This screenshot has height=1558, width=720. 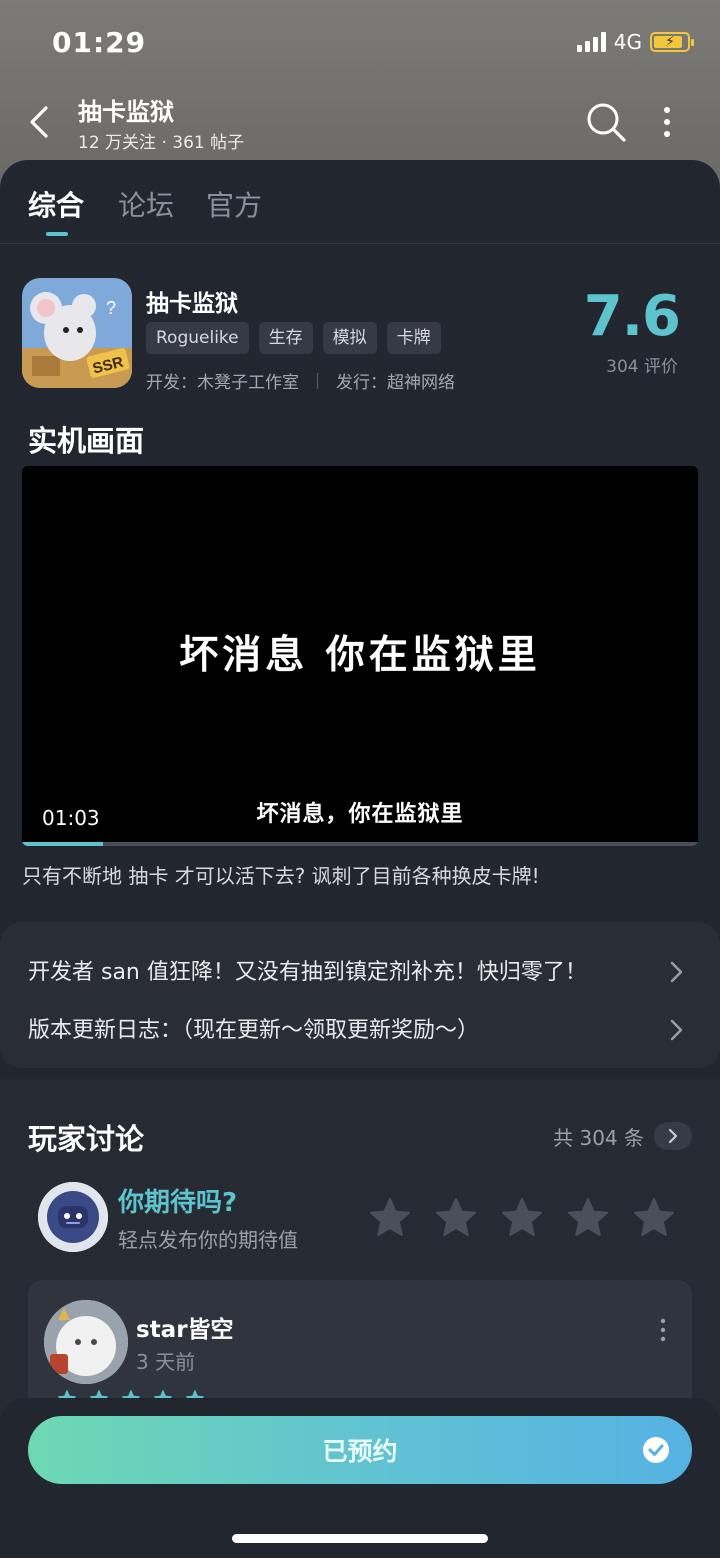 I want to click on tag-item: Roguelike, so click(x=197, y=338).